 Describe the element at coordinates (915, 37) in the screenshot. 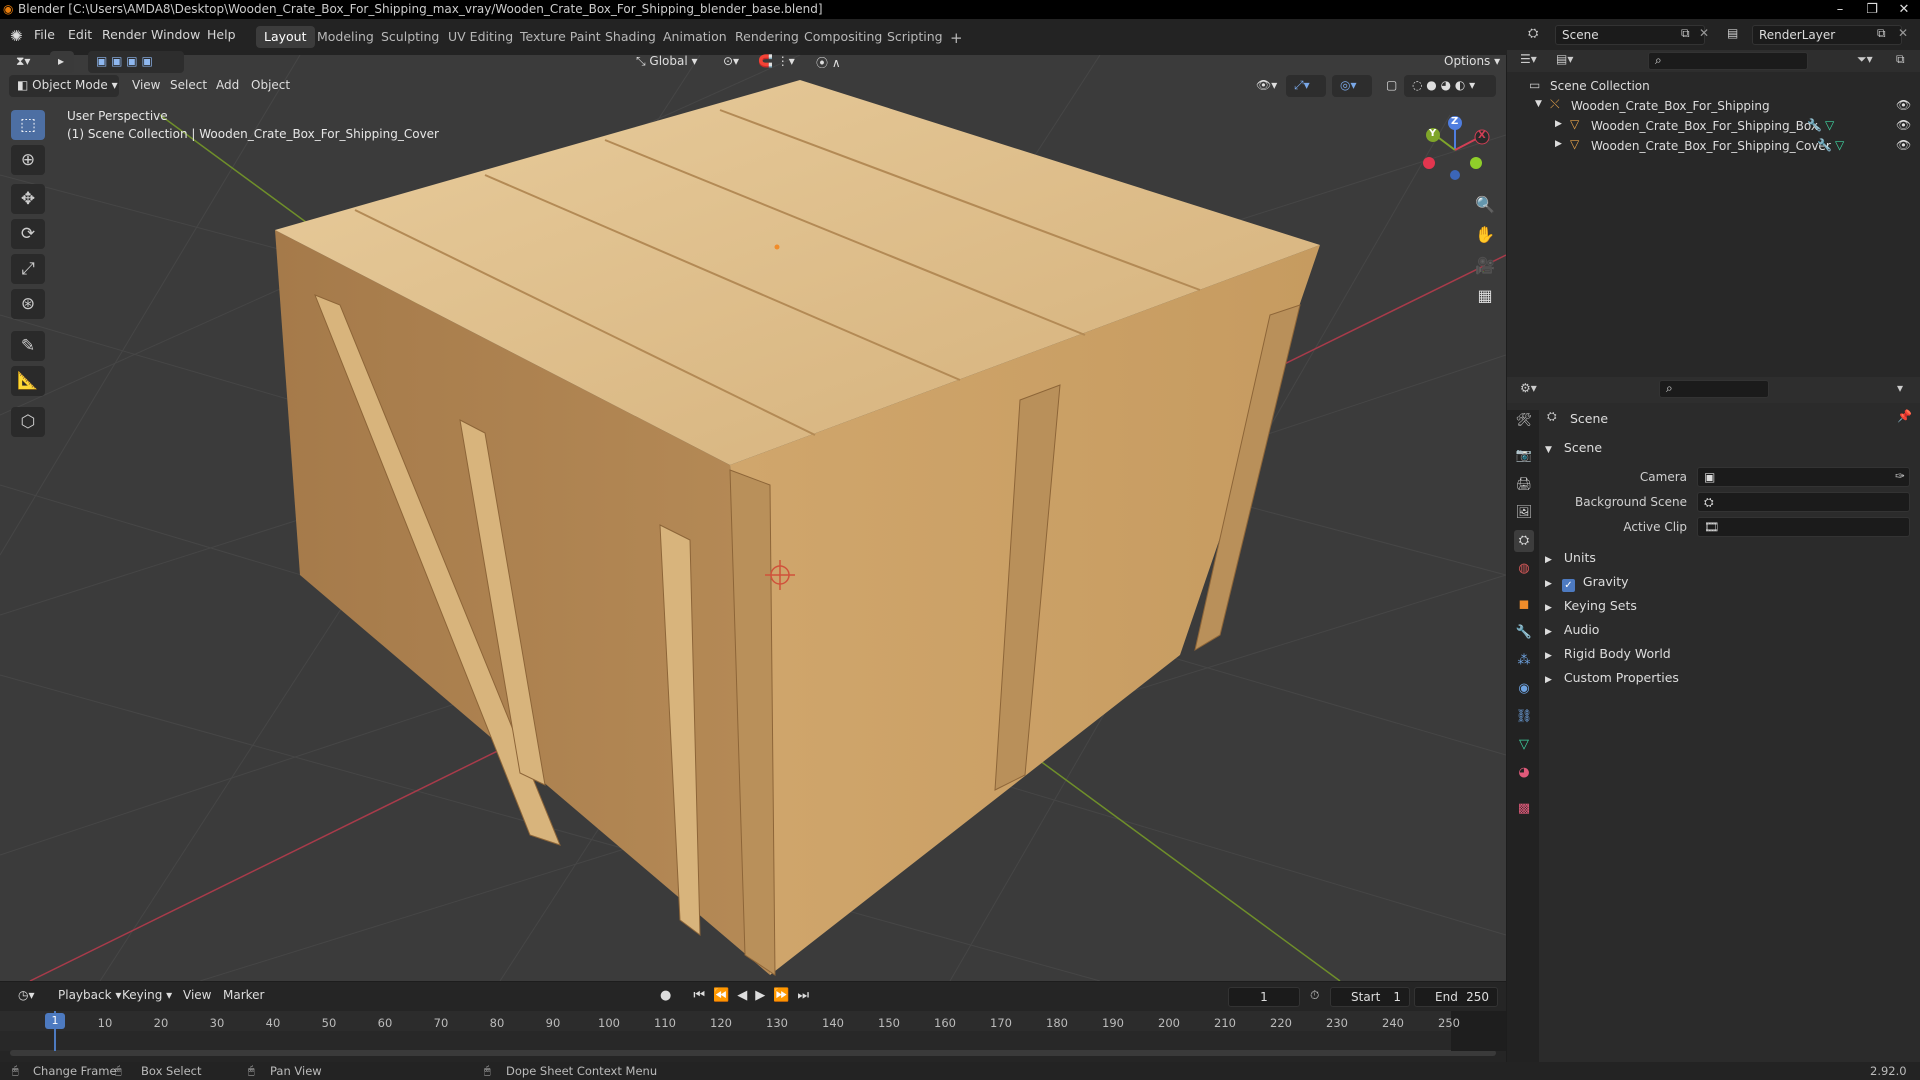

I see `tab-scripting: Scripting` at that location.